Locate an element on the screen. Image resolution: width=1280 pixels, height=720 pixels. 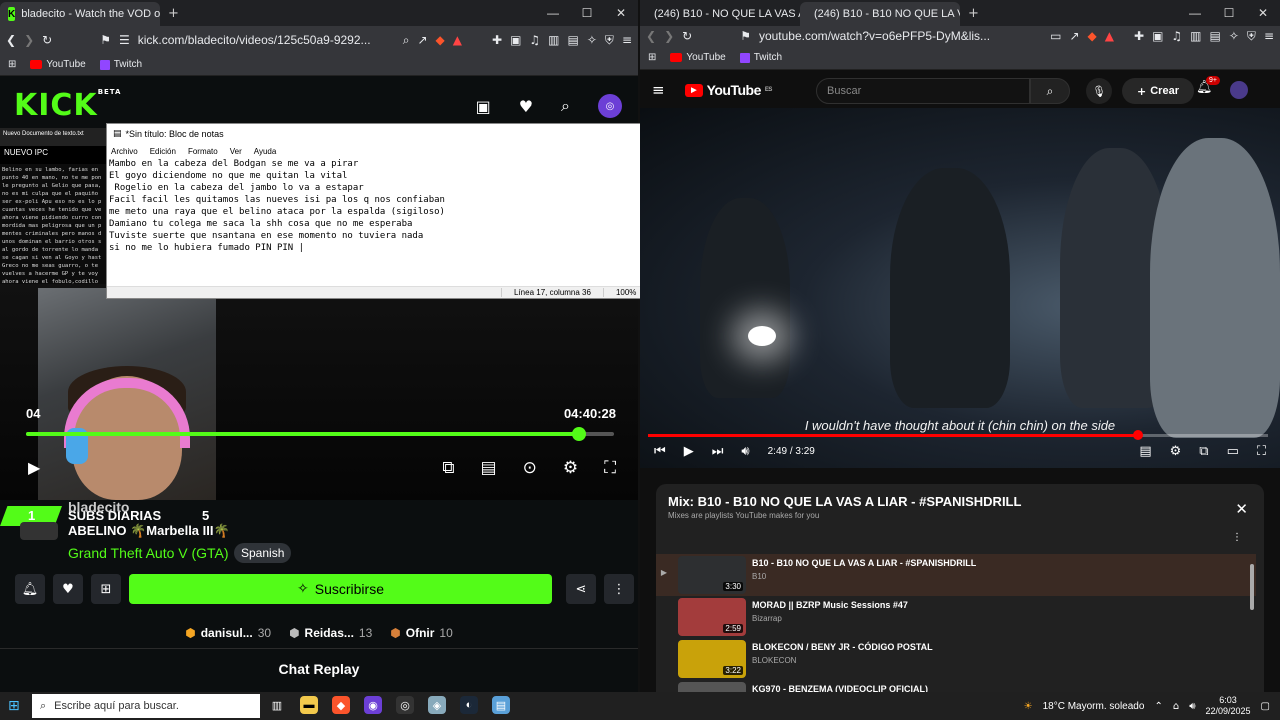
clip-icon: ⊙ is located at coordinates (530, 468).